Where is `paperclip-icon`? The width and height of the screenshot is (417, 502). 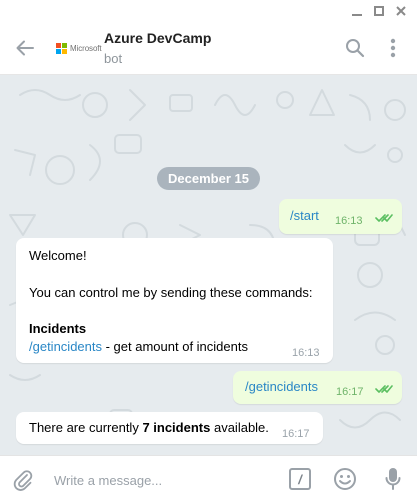
paperclip-icon is located at coordinates (23, 480).